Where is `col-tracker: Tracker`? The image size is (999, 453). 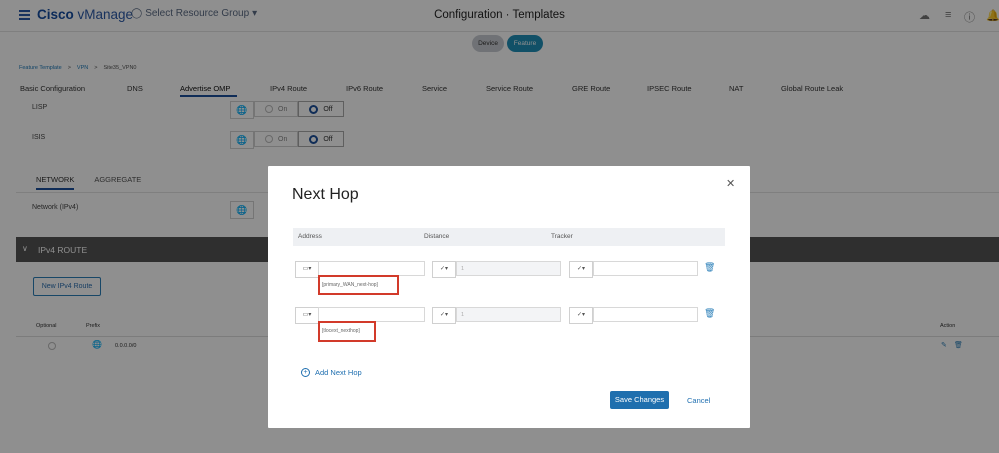 col-tracker: Tracker is located at coordinates (562, 236).